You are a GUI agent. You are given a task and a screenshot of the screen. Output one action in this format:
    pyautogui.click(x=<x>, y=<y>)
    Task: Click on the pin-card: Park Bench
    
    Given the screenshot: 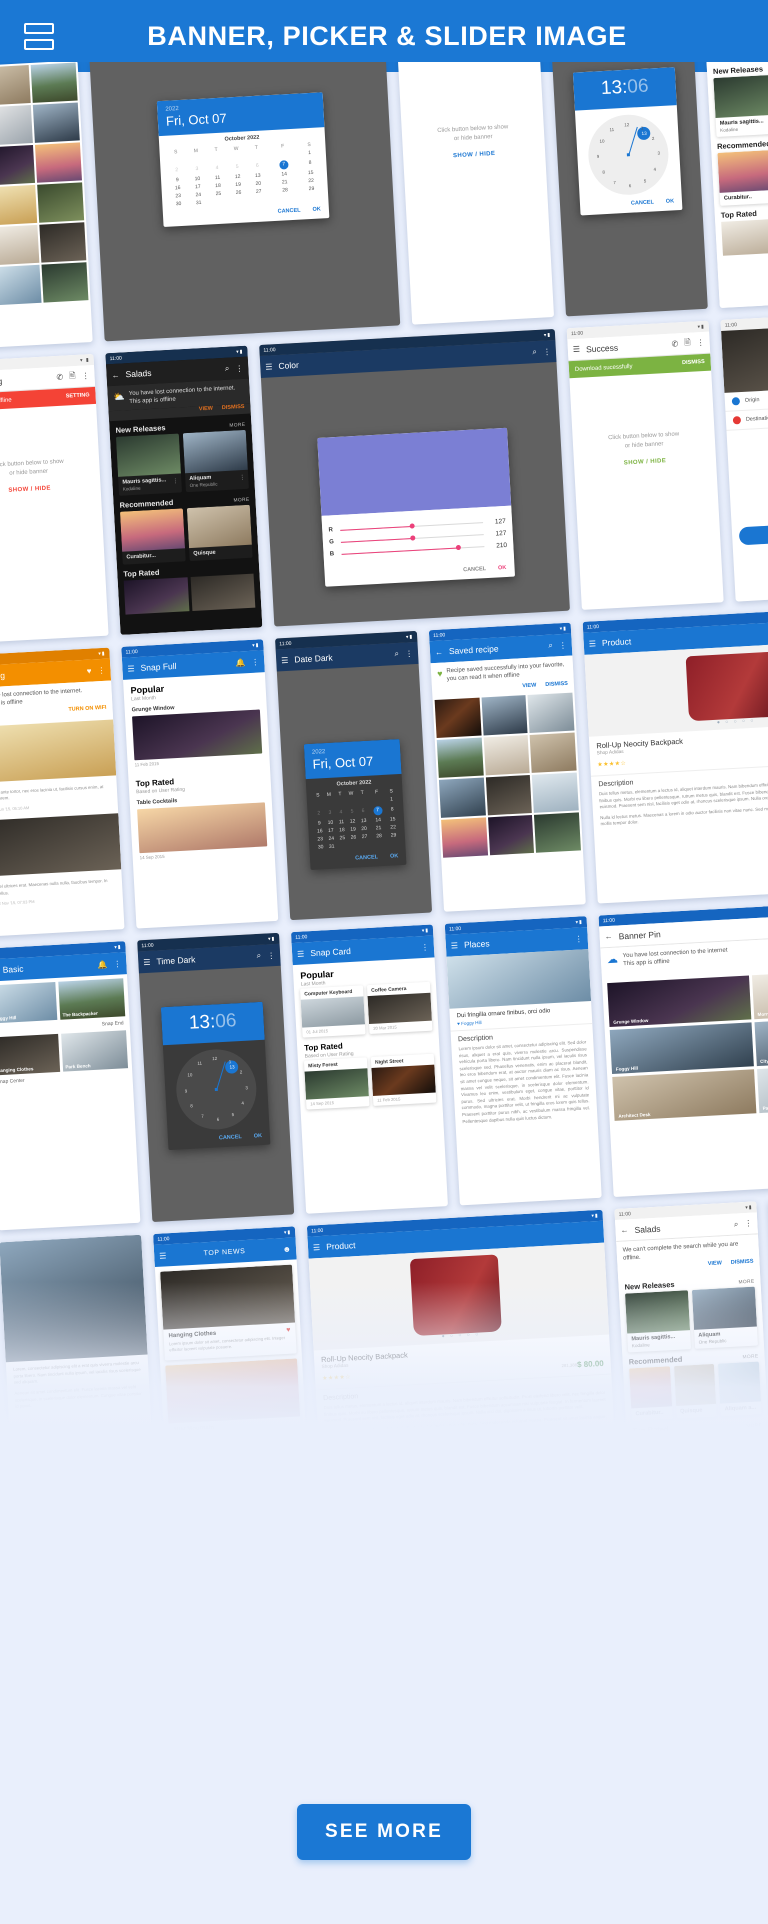 What is the action you would take?
    pyautogui.click(x=762, y=1087)
    